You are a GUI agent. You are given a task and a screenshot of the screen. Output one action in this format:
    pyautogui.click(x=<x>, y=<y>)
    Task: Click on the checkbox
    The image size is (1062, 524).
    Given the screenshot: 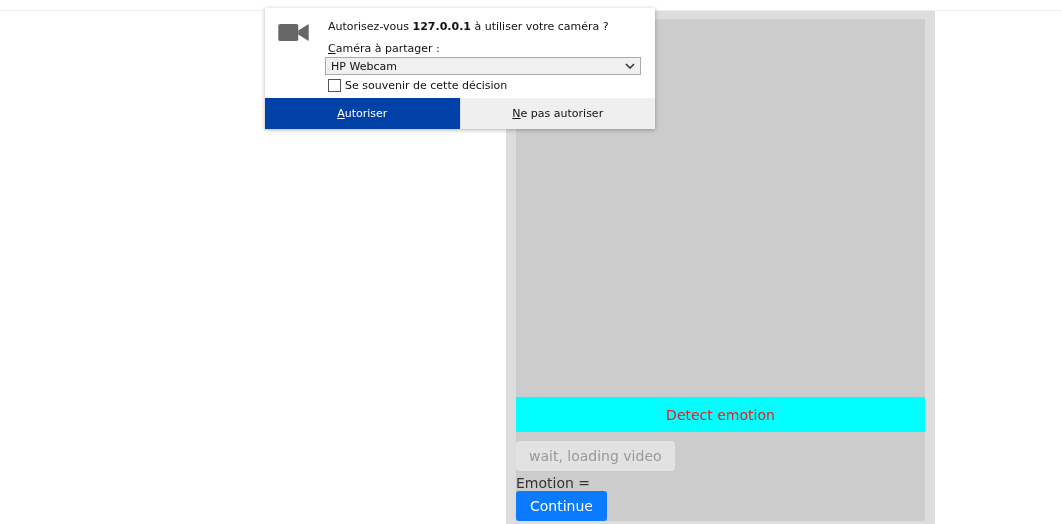 What is the action you would take?
    pyautogui.click(x=334, y=85)
    